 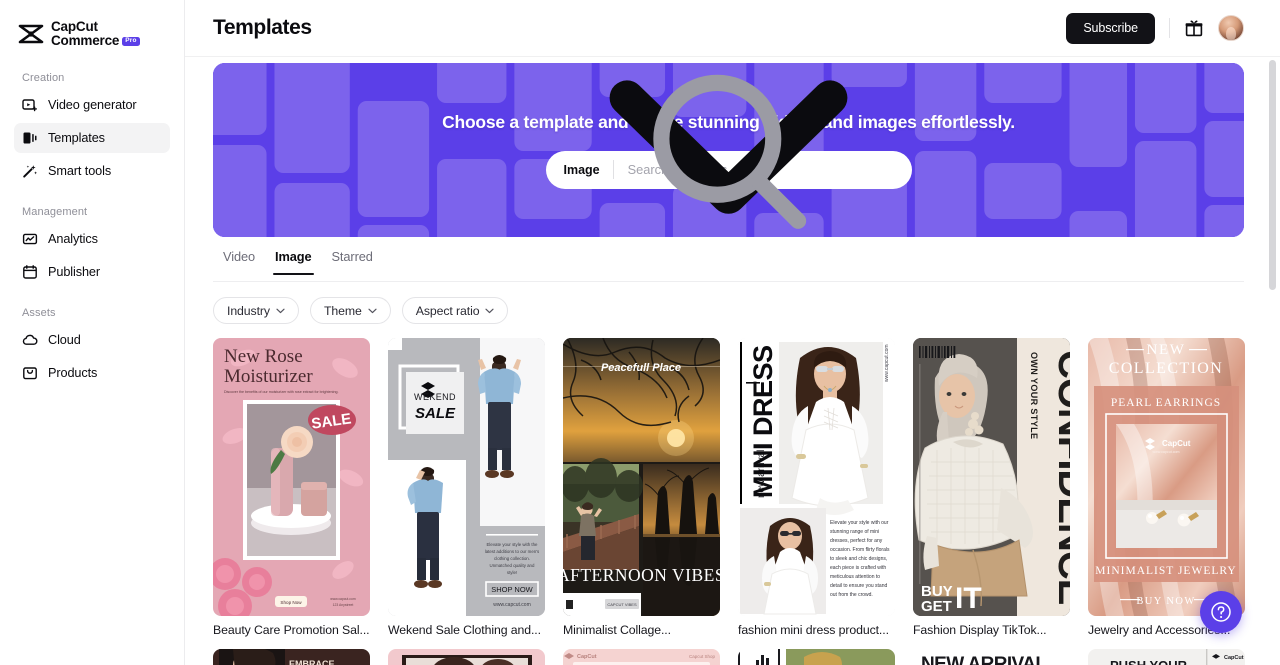 What do you see at coordinates (1166, 350) in the screenshot?
I see `svg-text: NEW` at bounding box center [1166, 350].